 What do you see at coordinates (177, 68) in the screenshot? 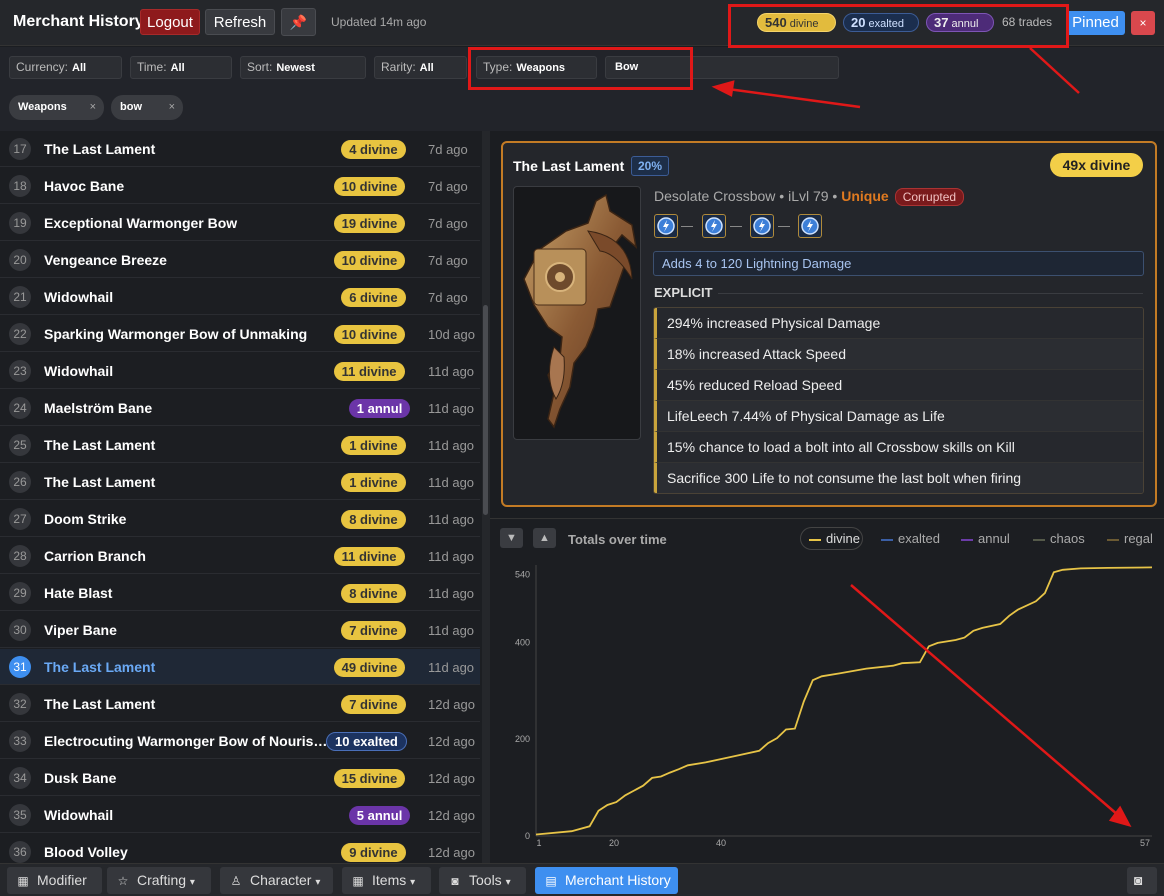
I see `time-filter-value: All` at bounding box center [177, 68].